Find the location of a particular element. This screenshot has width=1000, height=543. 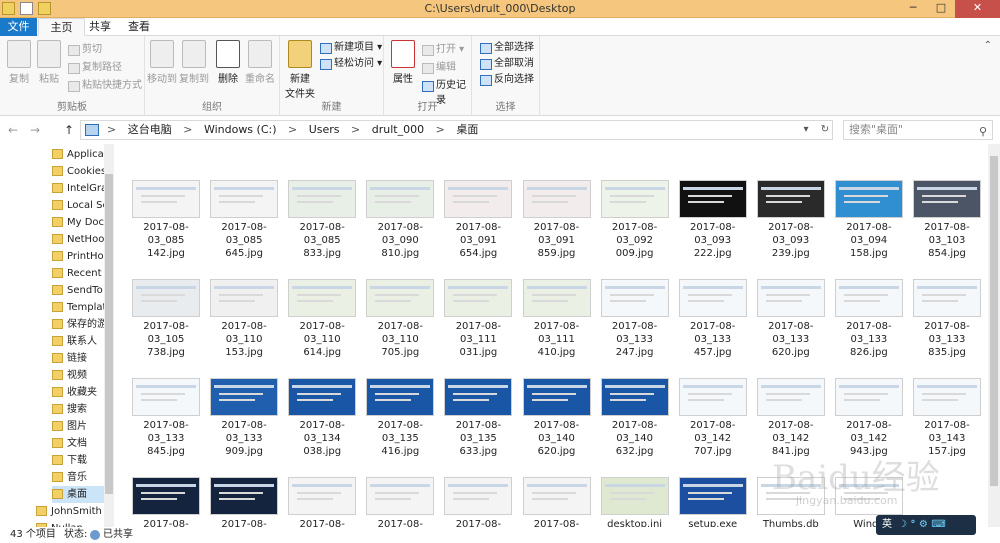

new-item-button: 新建项目 ▾ is located at coordinates (350, 47).